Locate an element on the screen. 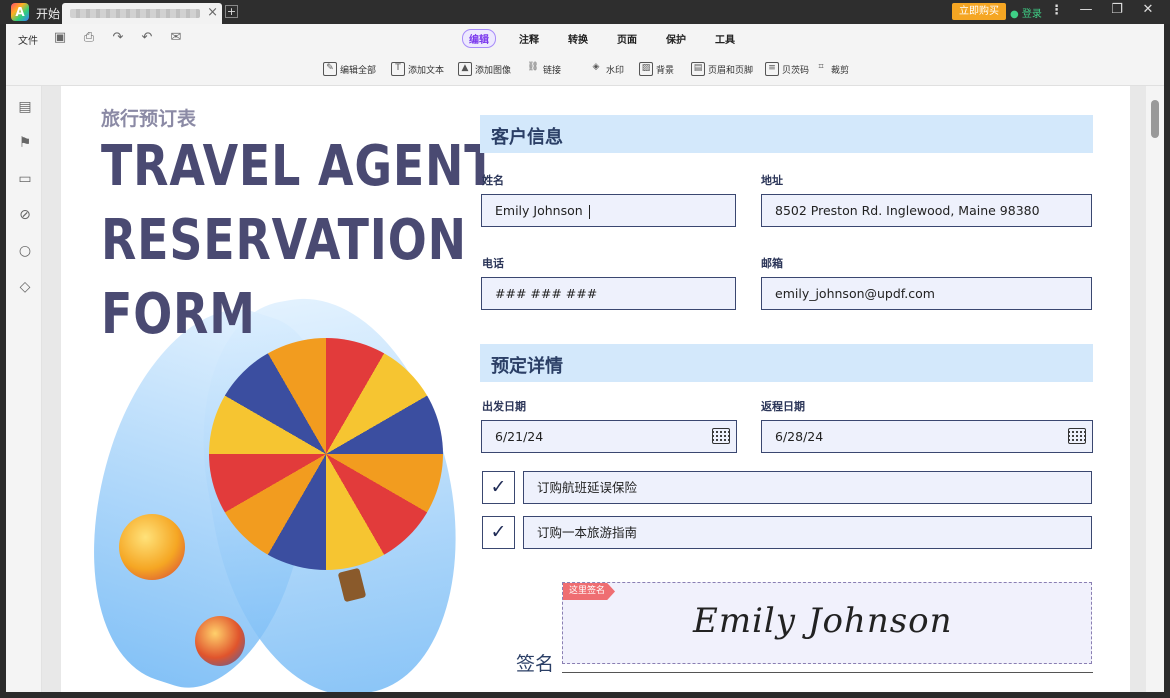 The width and height of the screenshot is (1170, 698). insurance-checkbox: ✓ is located at coordinates (498, 487).